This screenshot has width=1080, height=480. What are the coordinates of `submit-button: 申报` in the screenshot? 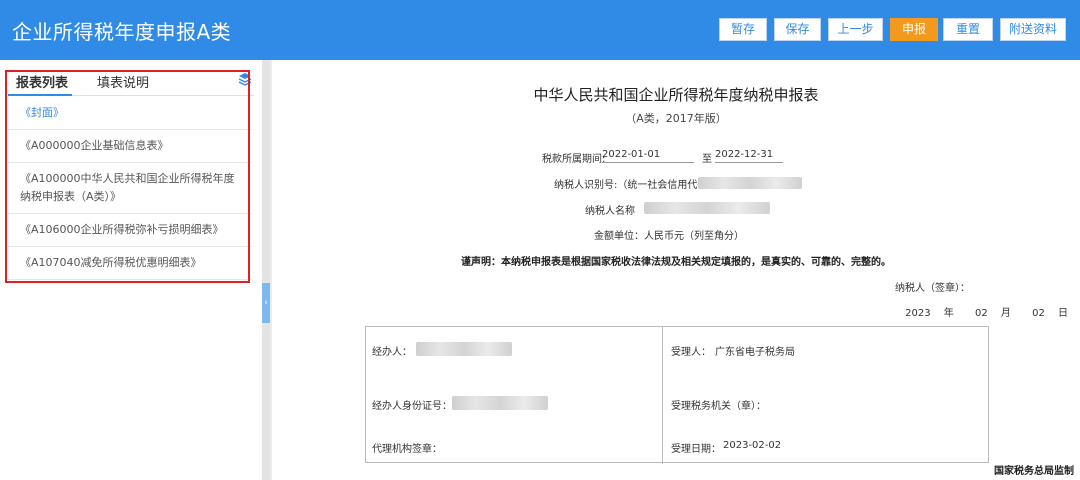 It's located at (914, 29).